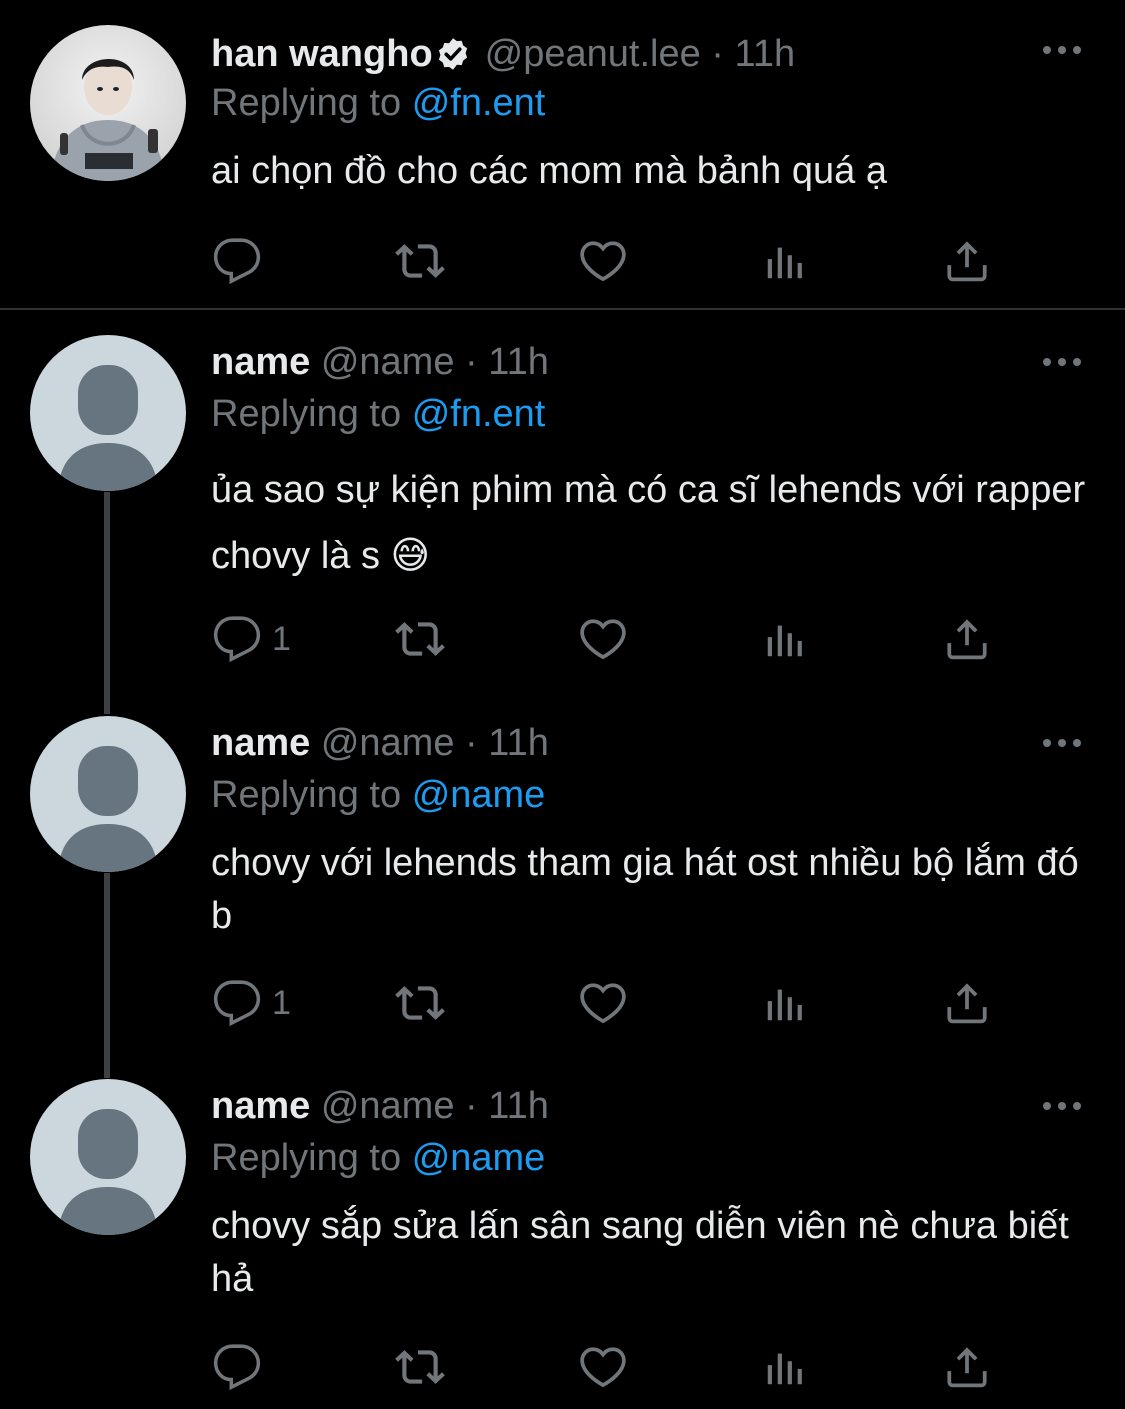 This screenshot has height=1409, width=1125. I want to click on profile-photo, so click(108, 103).